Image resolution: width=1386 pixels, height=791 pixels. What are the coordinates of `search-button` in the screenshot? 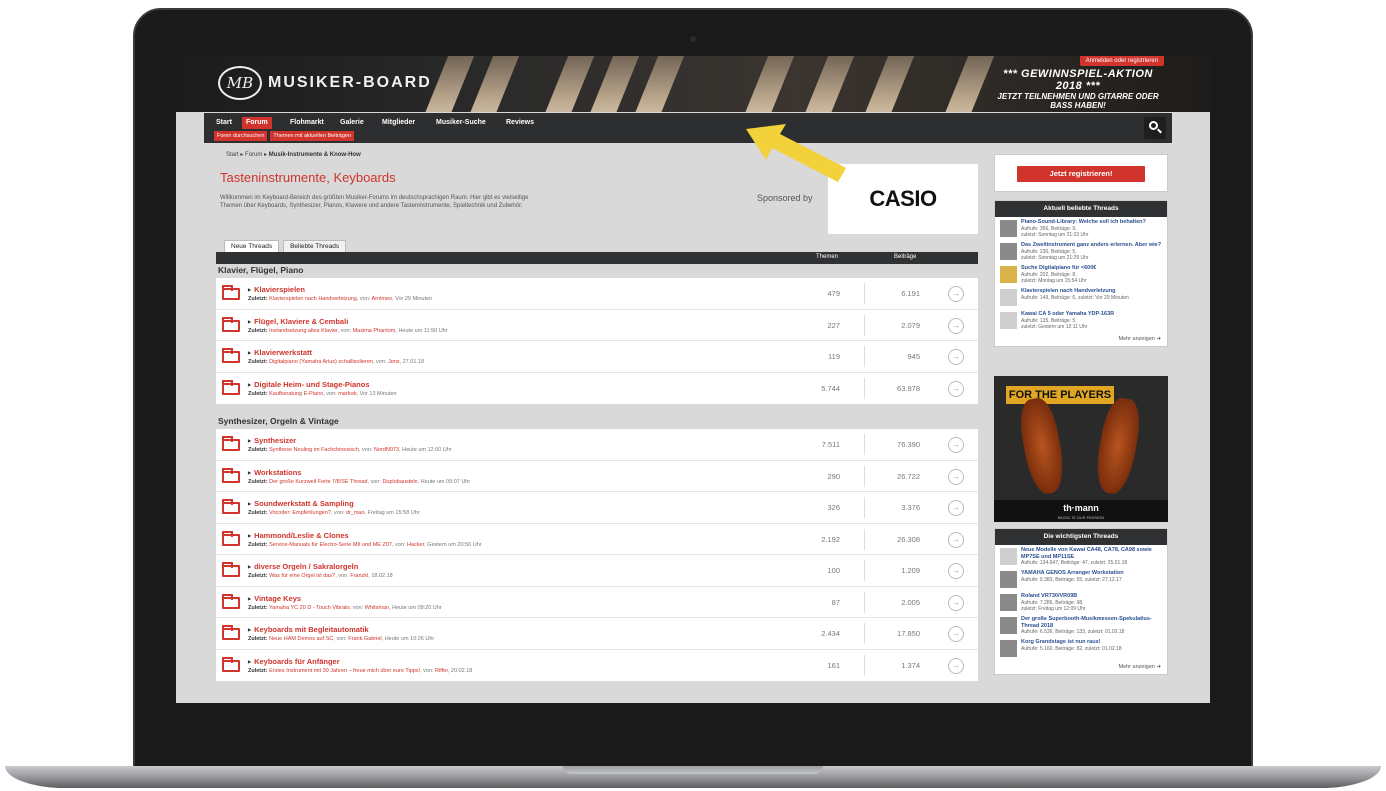 It's located at (1155, 128).